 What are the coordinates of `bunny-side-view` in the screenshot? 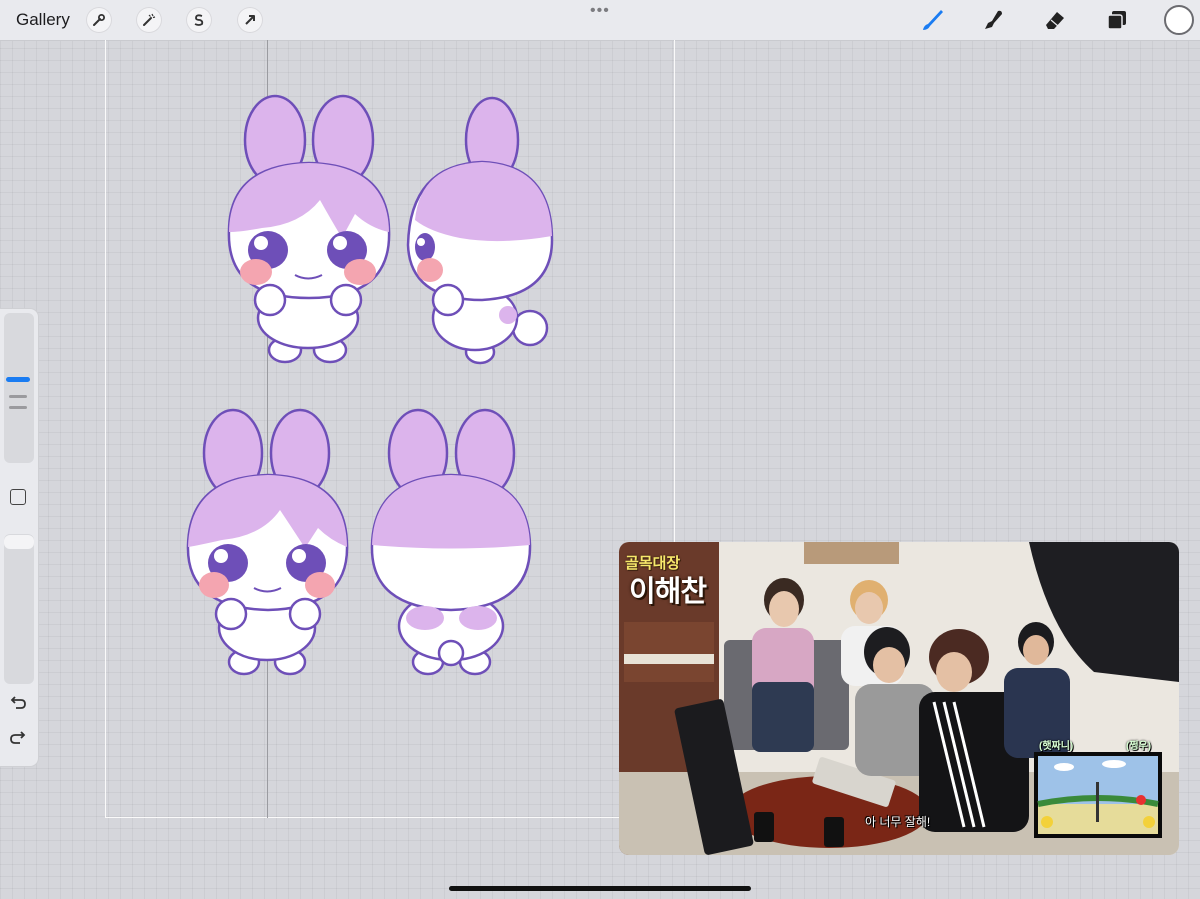 It's located at (480, 230).